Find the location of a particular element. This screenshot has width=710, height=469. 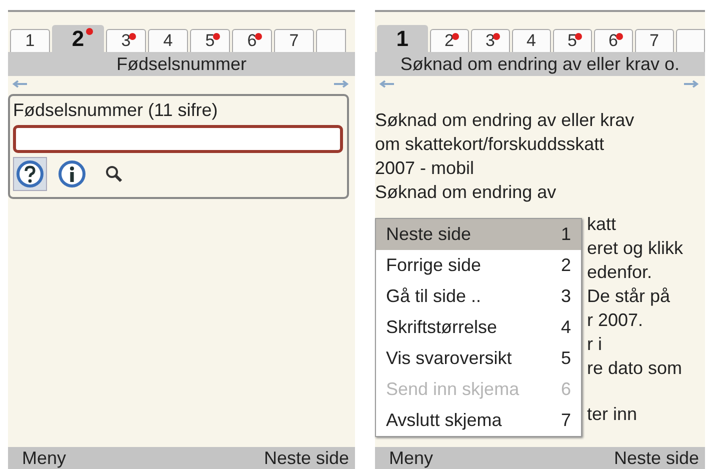

help-icon is located at coordinates (30, 174).